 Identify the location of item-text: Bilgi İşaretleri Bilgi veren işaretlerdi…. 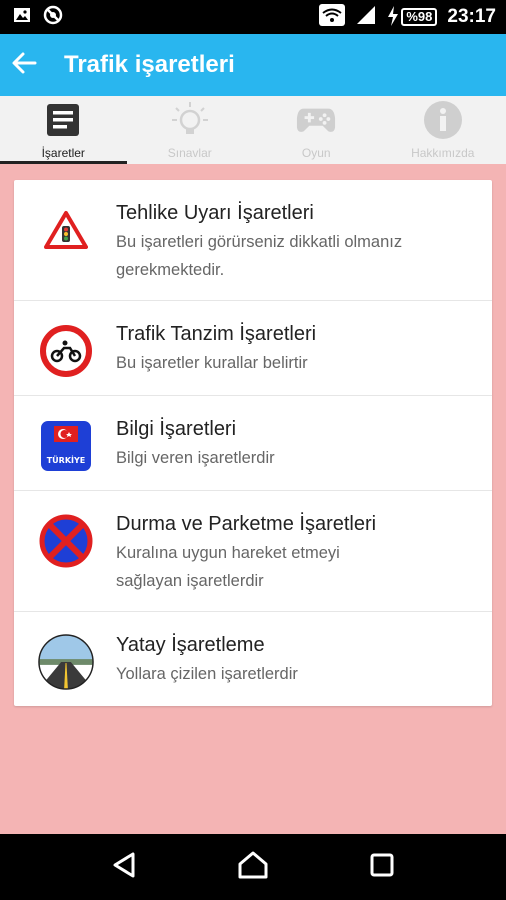
(195, 444).